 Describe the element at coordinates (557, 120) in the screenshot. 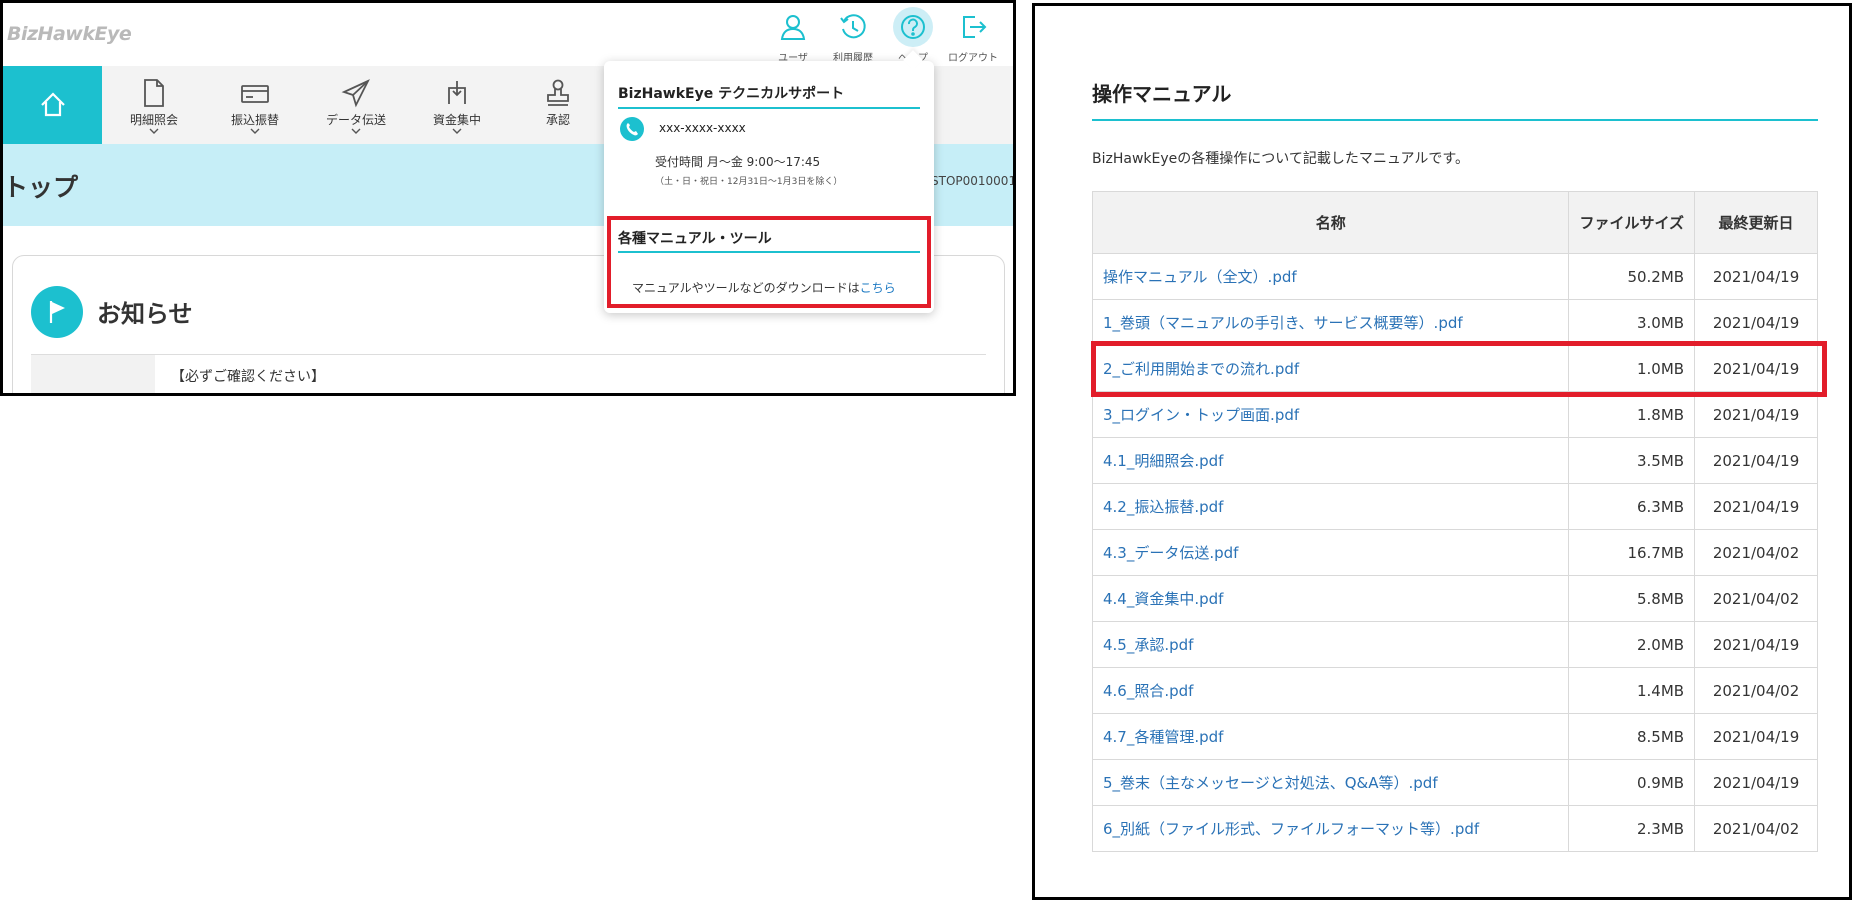

I see `menu-label: 承認` at that location.